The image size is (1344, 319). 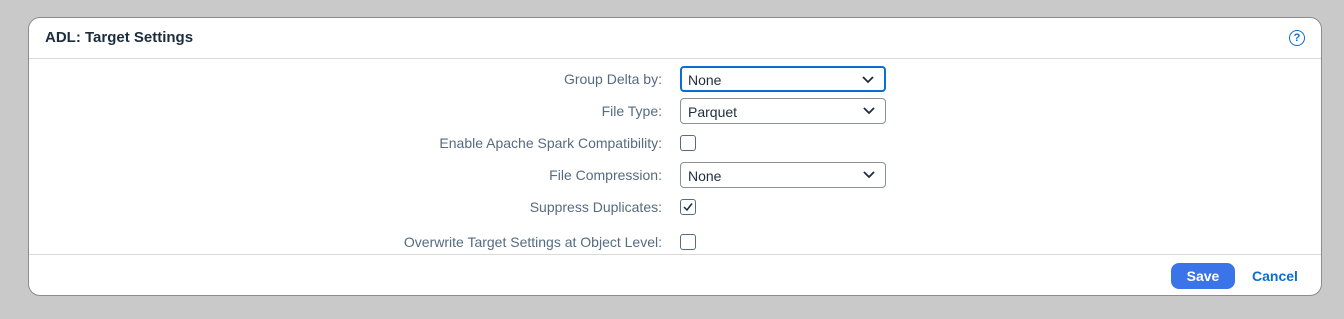 What do you see at coordinates (675, 175) in the screenshot?
I see `file-compression-row: File Compression: None` at bounding box center [675, 175].